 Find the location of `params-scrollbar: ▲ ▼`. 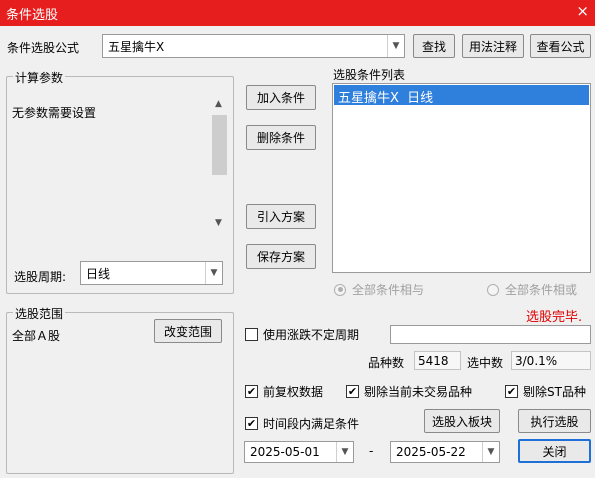

params-scrollbar: ▲ ▼ is located at coordinates (219, 165).